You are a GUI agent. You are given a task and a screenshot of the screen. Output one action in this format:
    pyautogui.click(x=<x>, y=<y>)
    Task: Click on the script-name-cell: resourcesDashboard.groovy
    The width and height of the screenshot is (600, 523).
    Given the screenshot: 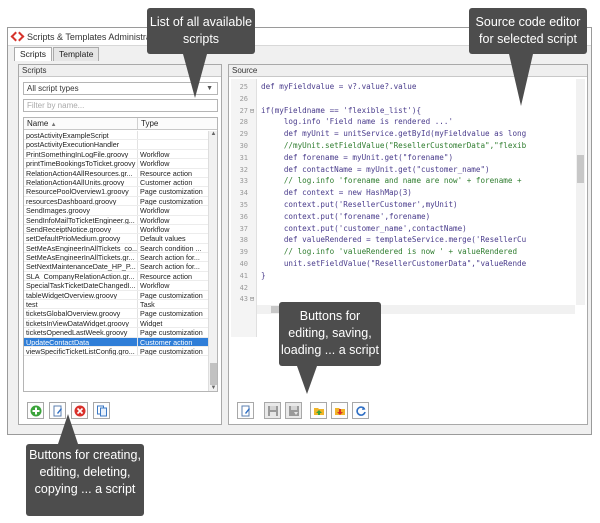 What is the action you would take?
    pyautogui.click(x=81, y=201)
    